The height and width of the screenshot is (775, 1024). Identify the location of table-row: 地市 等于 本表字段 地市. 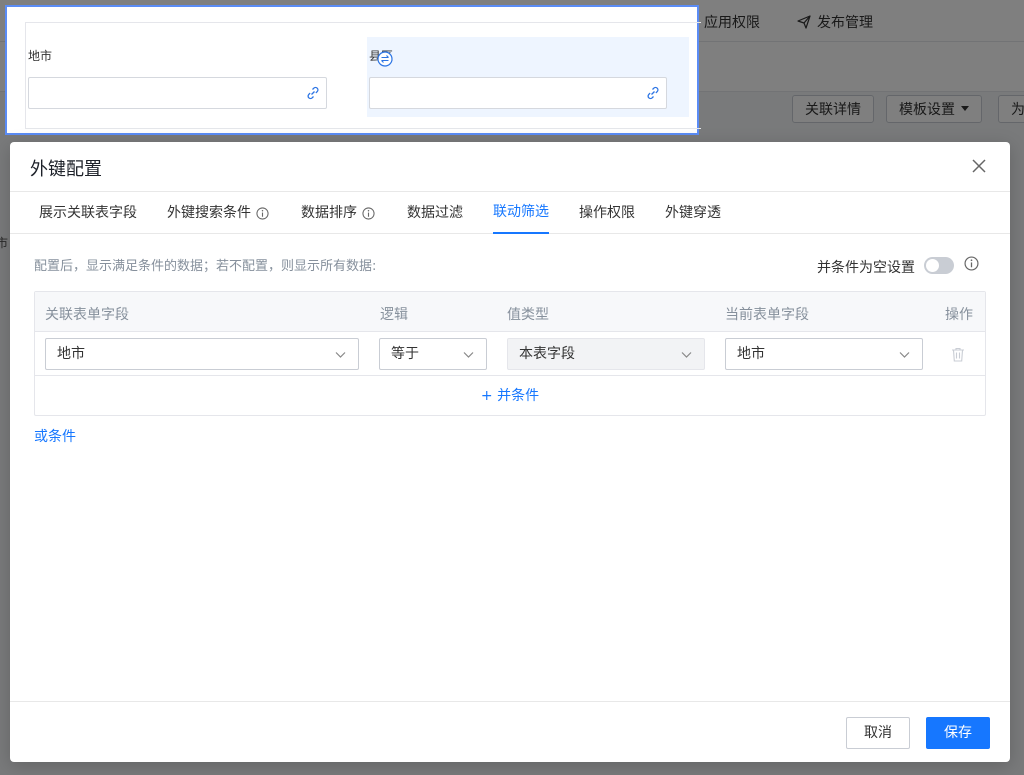
(510, 354).